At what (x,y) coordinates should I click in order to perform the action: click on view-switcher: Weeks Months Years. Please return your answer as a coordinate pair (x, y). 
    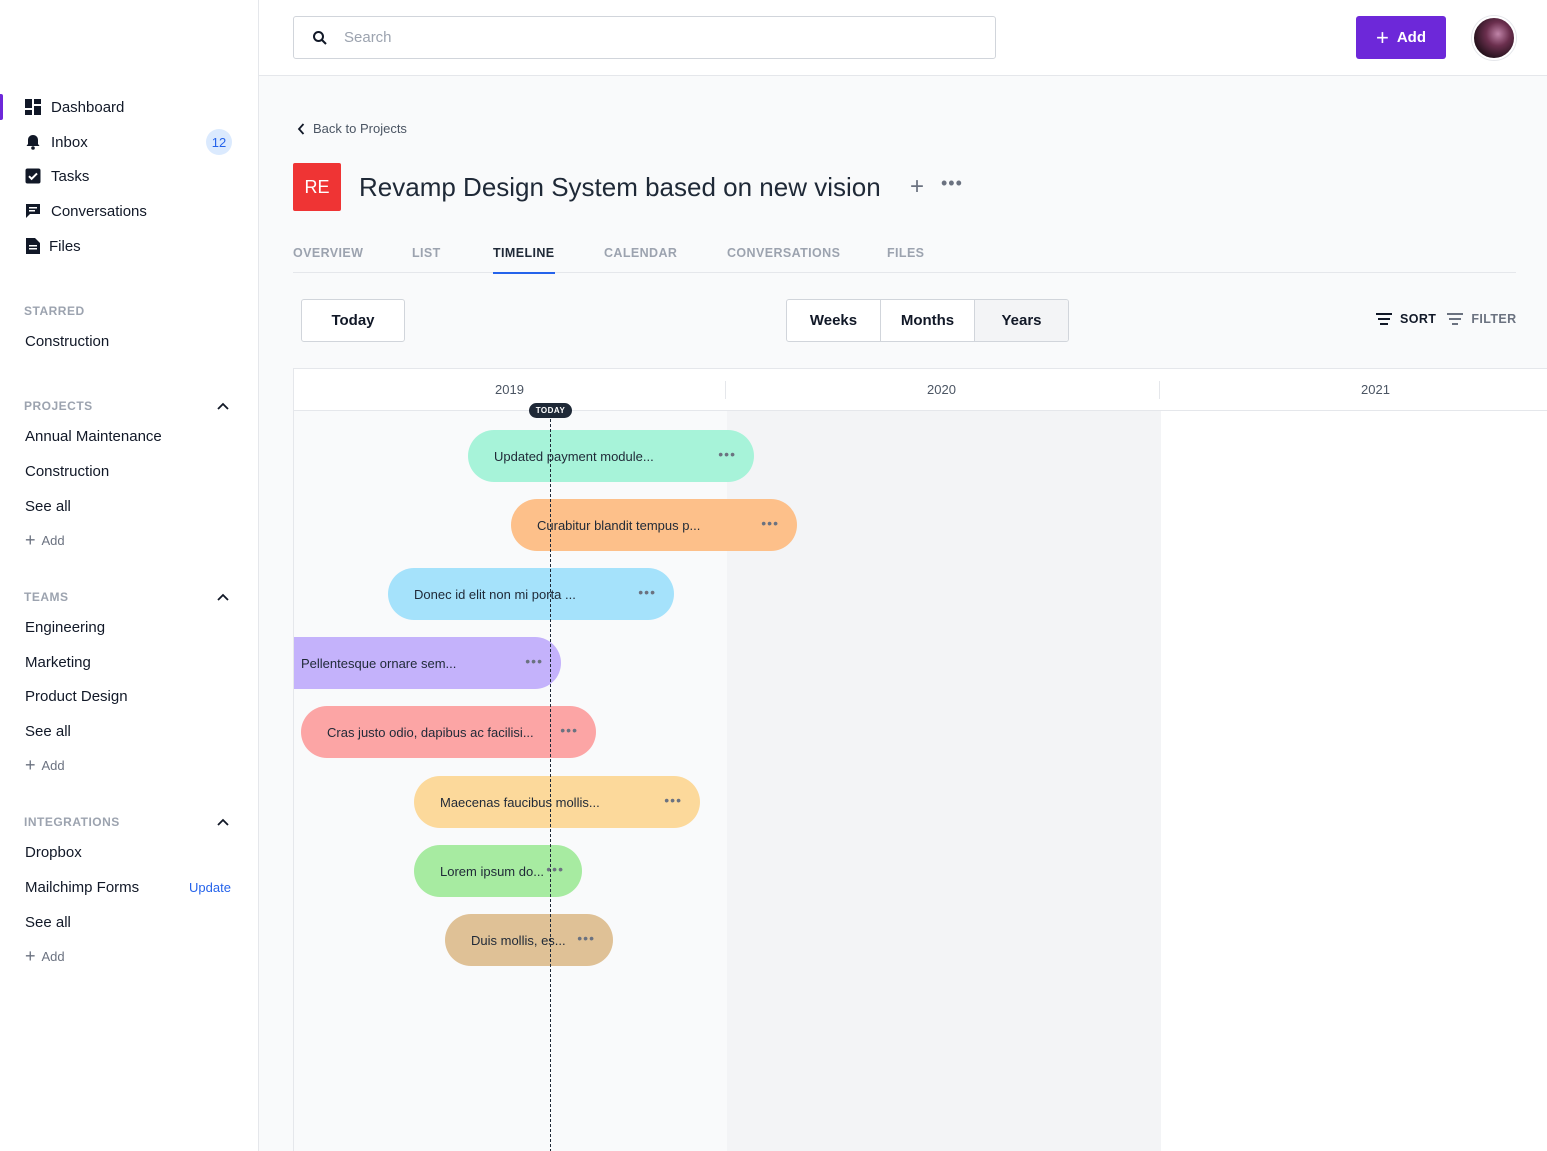
    Looking at the image, I should click on (927, 320).